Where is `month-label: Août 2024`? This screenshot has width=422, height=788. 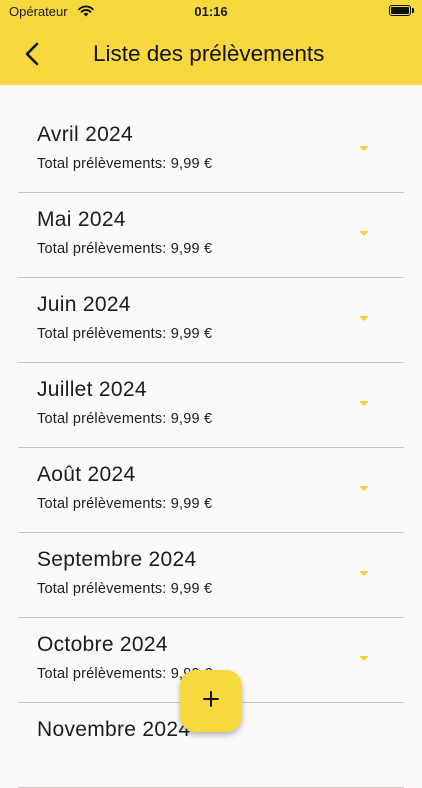 month-label: Août 2024 is located at coordinates (86, 474).